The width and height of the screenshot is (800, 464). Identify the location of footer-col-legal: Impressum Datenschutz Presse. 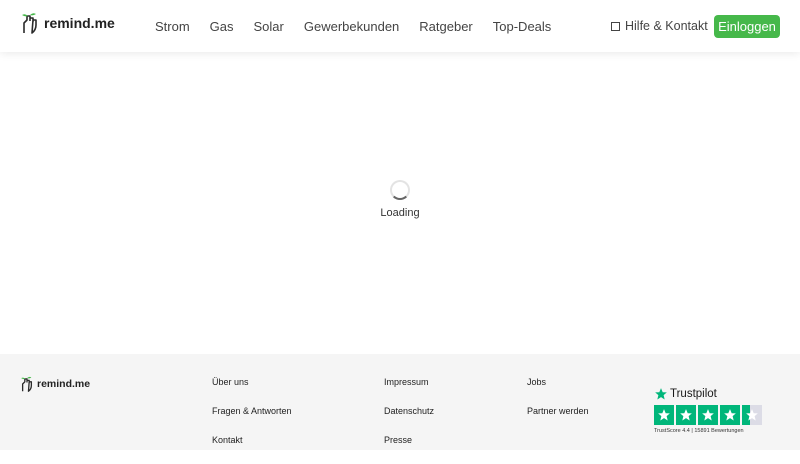
(409, 420).